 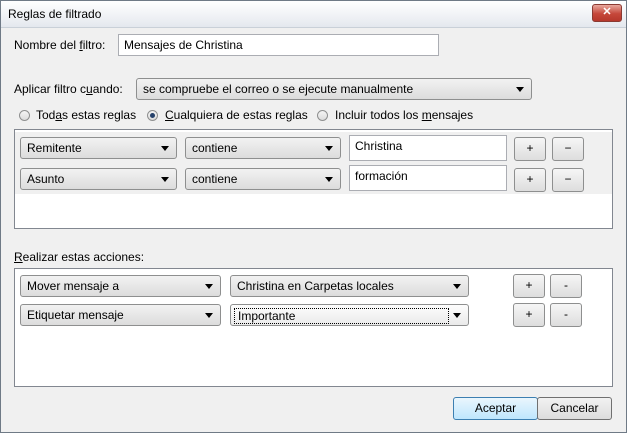 I want to click on rule-value-input: Christina, so click(x=428, y=148).